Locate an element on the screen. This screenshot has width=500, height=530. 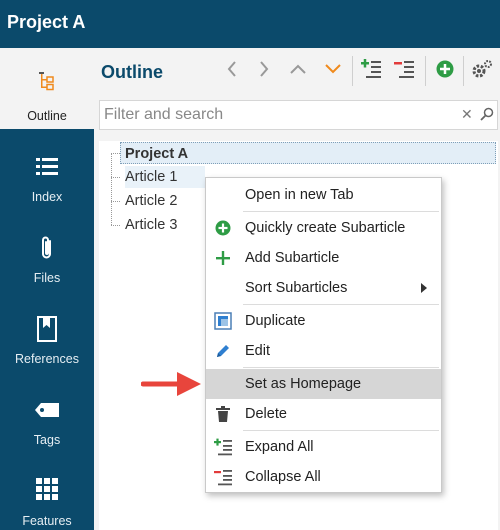
collapse-all-button is located at coordinates (404, 71).